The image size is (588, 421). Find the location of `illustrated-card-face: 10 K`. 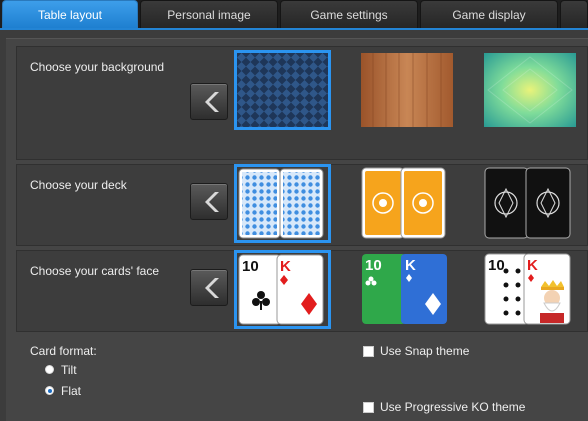

illustrated-card-face: 10 K is located at coordinates (527, 289).